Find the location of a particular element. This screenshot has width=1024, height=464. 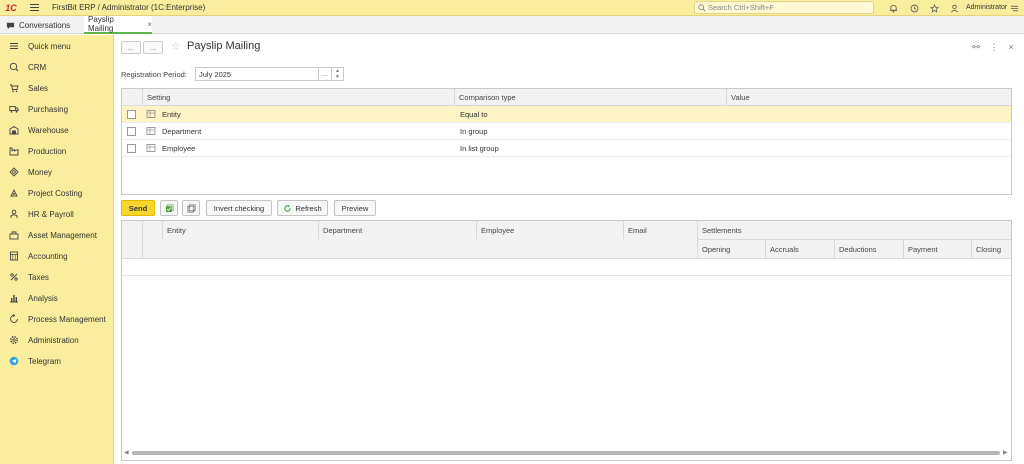

comparison-cell: In list group is located at coordinates (479, 148).